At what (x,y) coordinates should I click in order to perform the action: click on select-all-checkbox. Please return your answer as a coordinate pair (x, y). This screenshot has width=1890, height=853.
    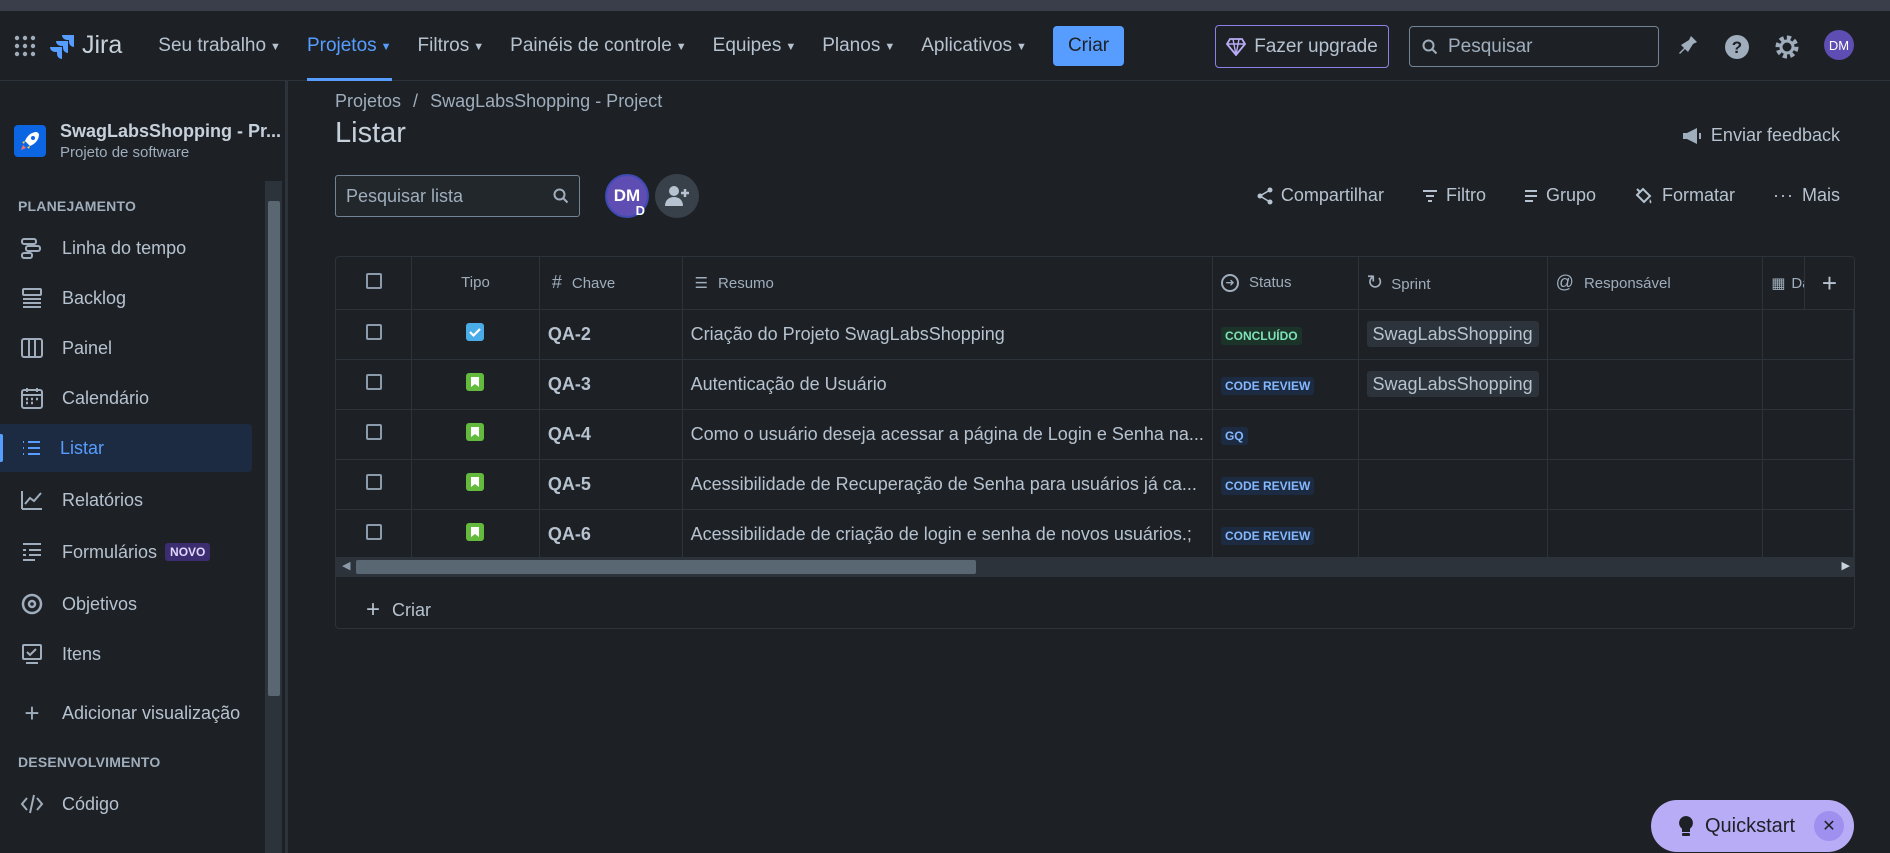
    Looking at the image, I should click on (373, 280).